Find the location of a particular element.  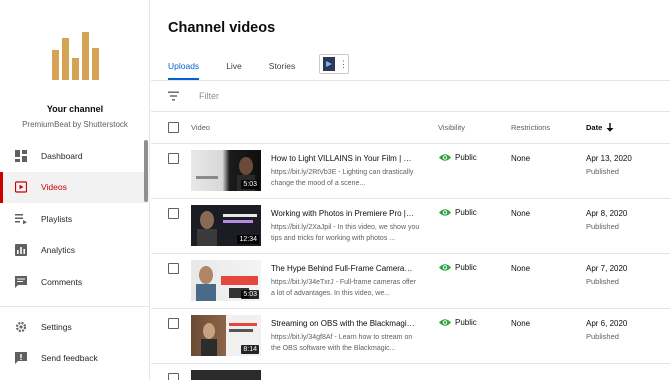

sidebar-bottom-nav: Settings Send feedback is located at coordinates (75, 342).